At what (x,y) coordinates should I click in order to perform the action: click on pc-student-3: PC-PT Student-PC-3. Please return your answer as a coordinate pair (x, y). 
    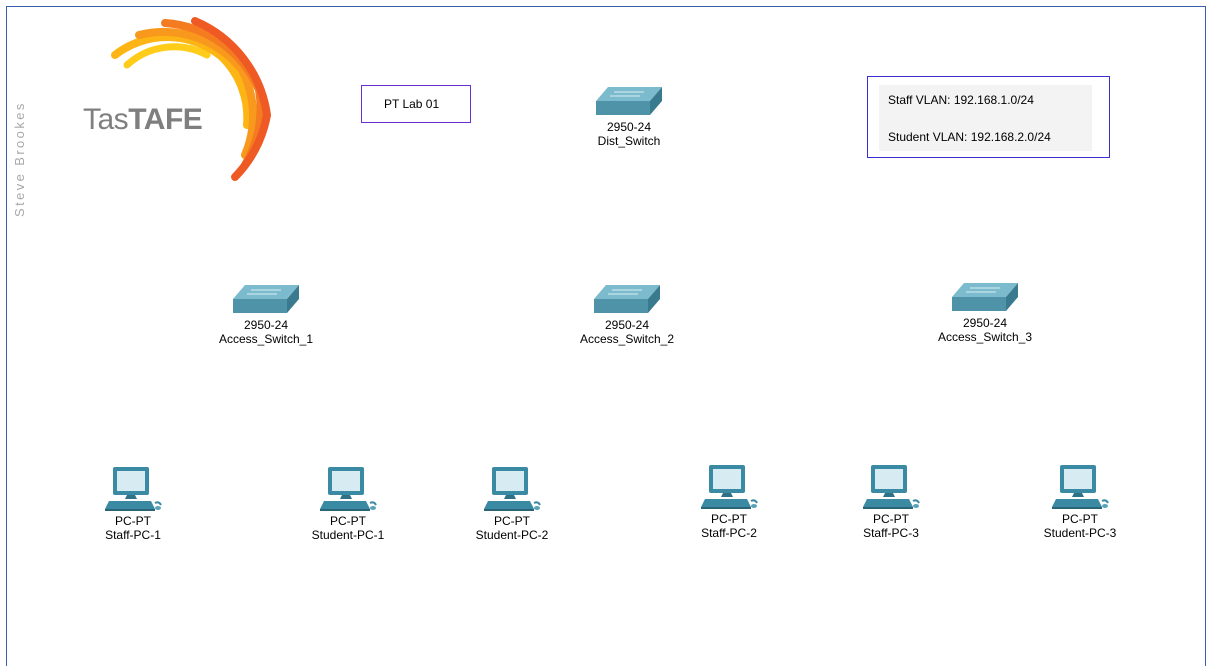
    Looking at the image, I should click on (1080, 501).